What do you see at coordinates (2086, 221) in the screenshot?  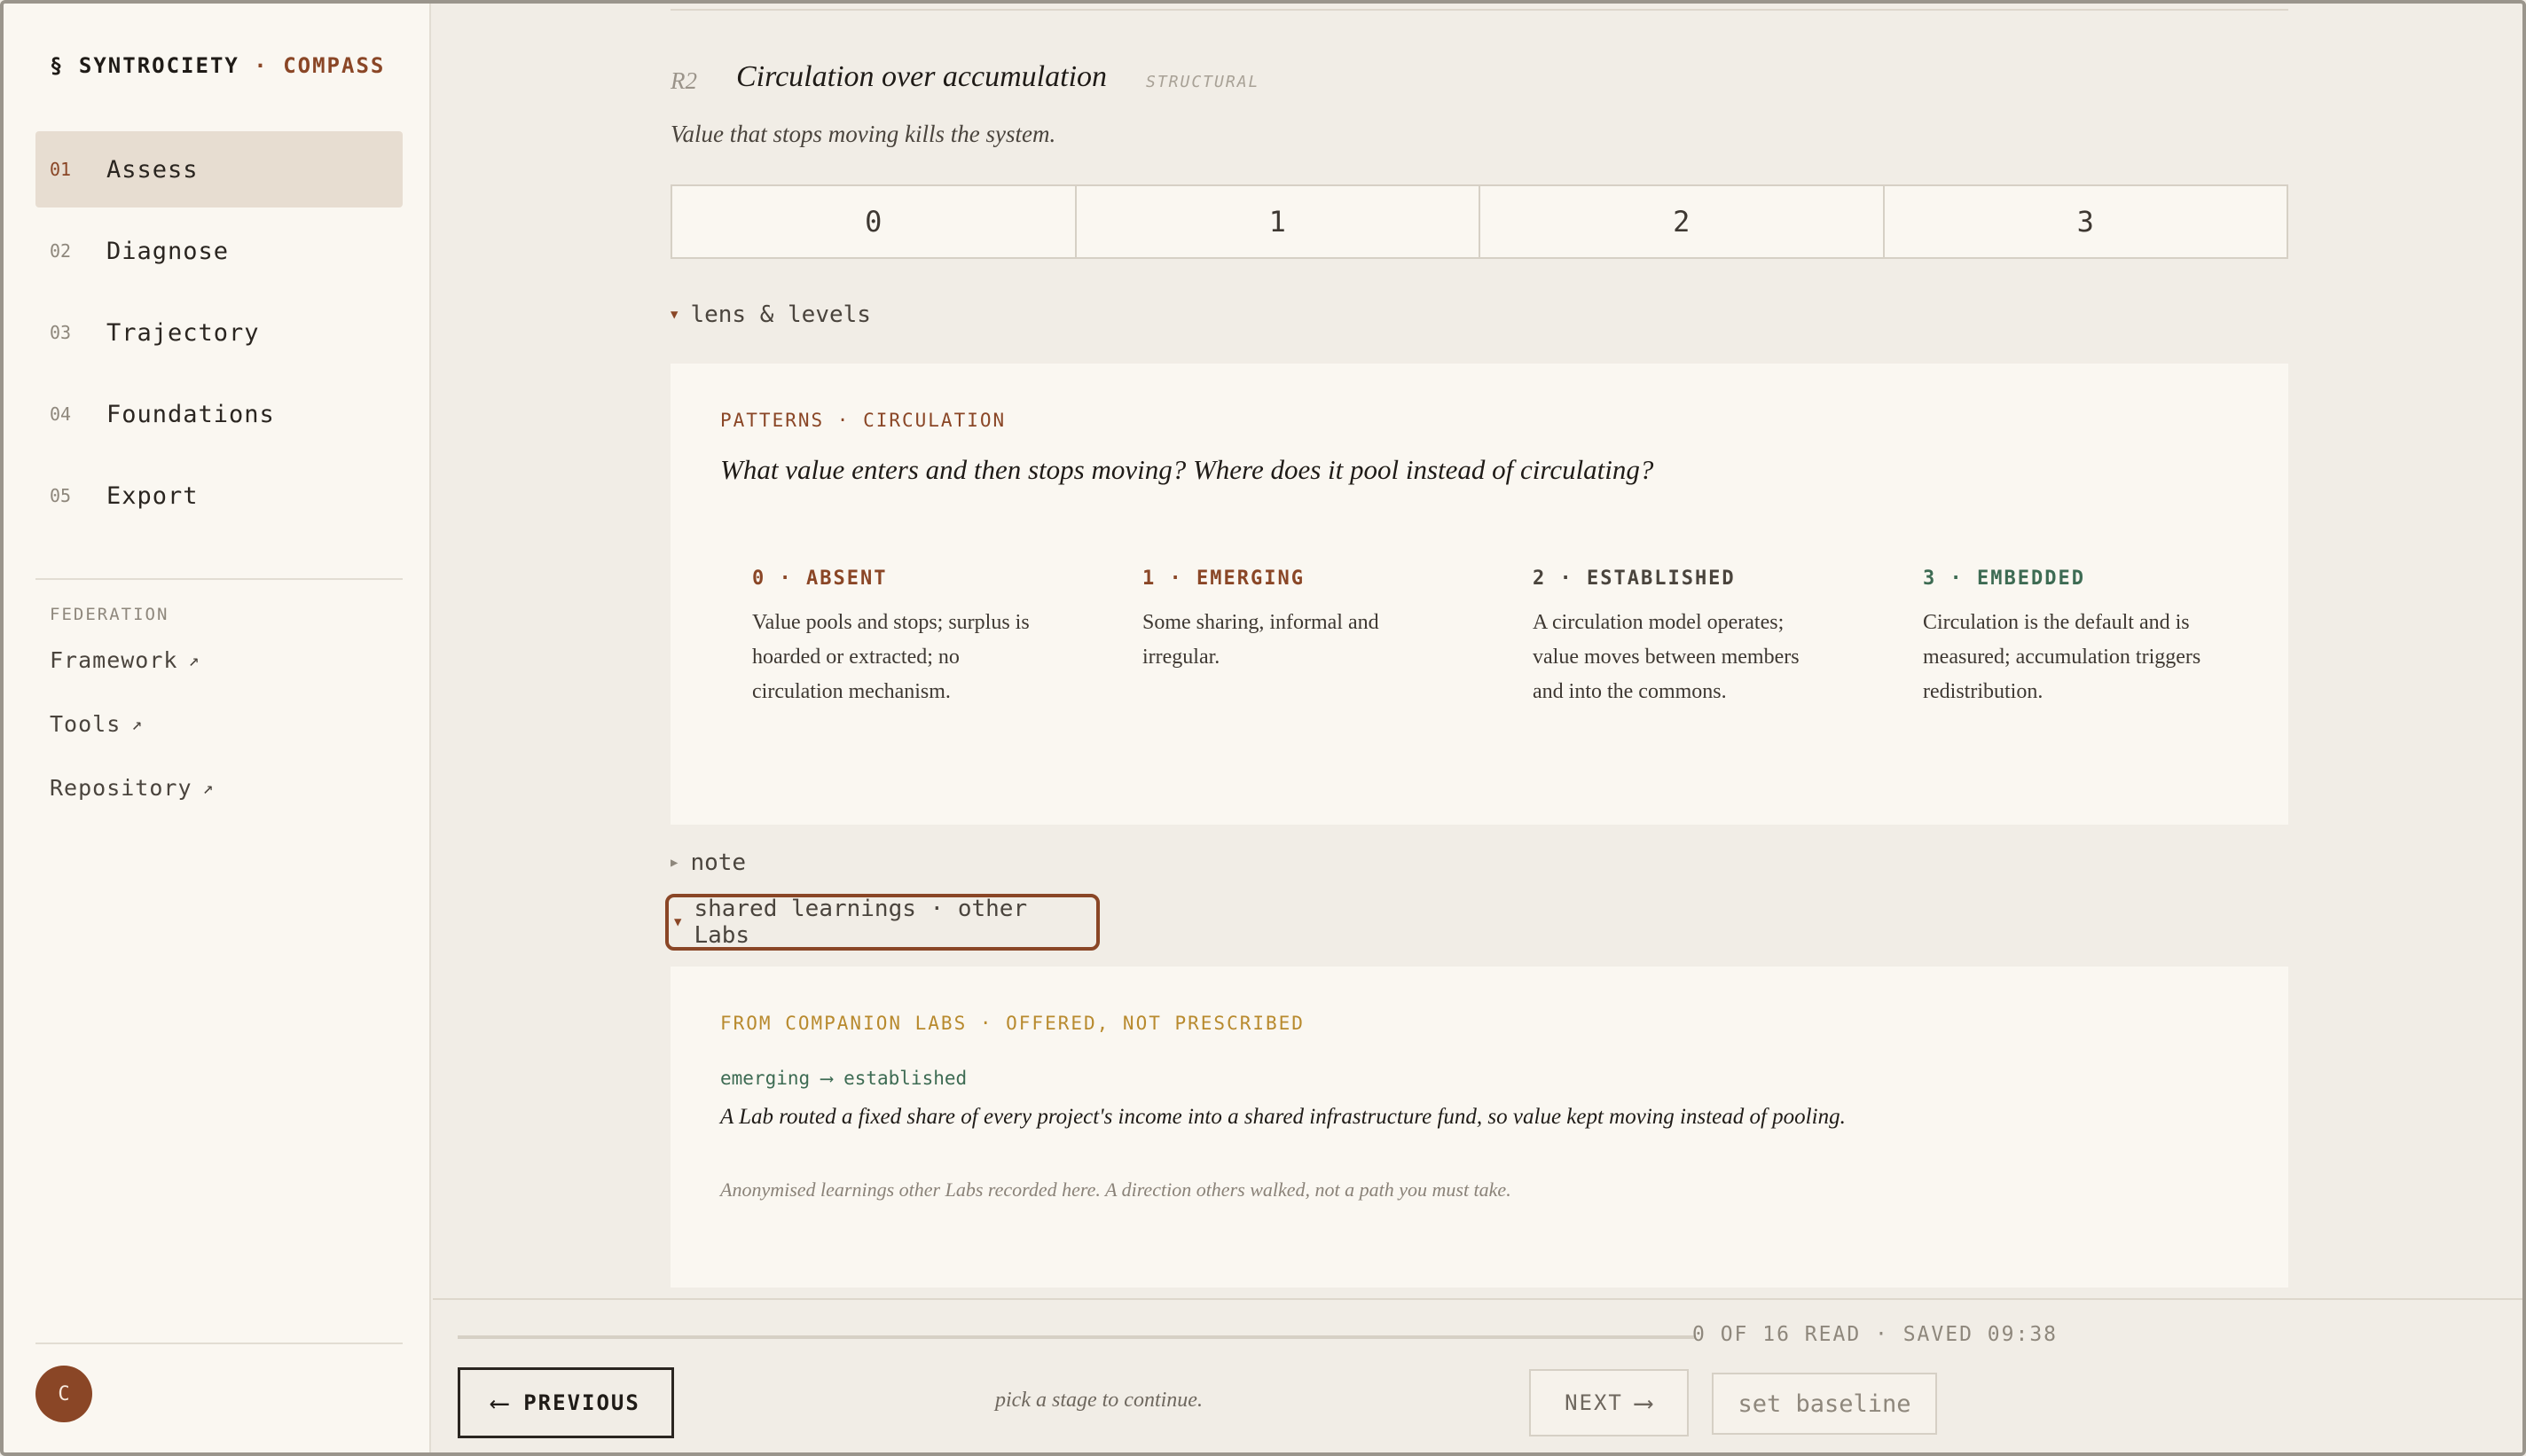 I see `score-option-3: 3` at bounding box center [2086, 221].